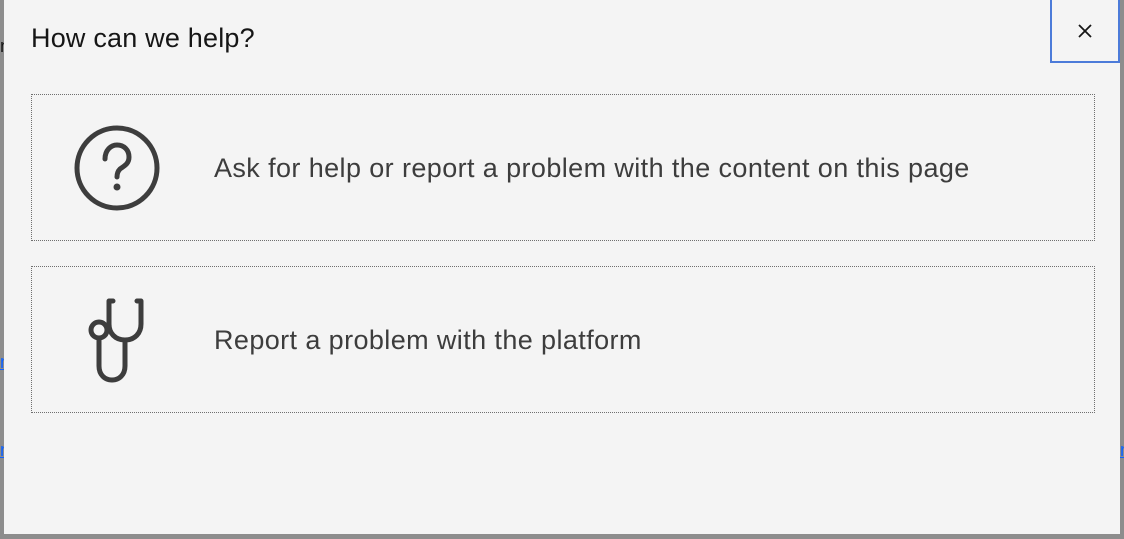 Image resolution: width=1124 pixels, height=539 pixels. I want to click on report-platform-problem-label: Report a problem with the platform, so click(428, 339).